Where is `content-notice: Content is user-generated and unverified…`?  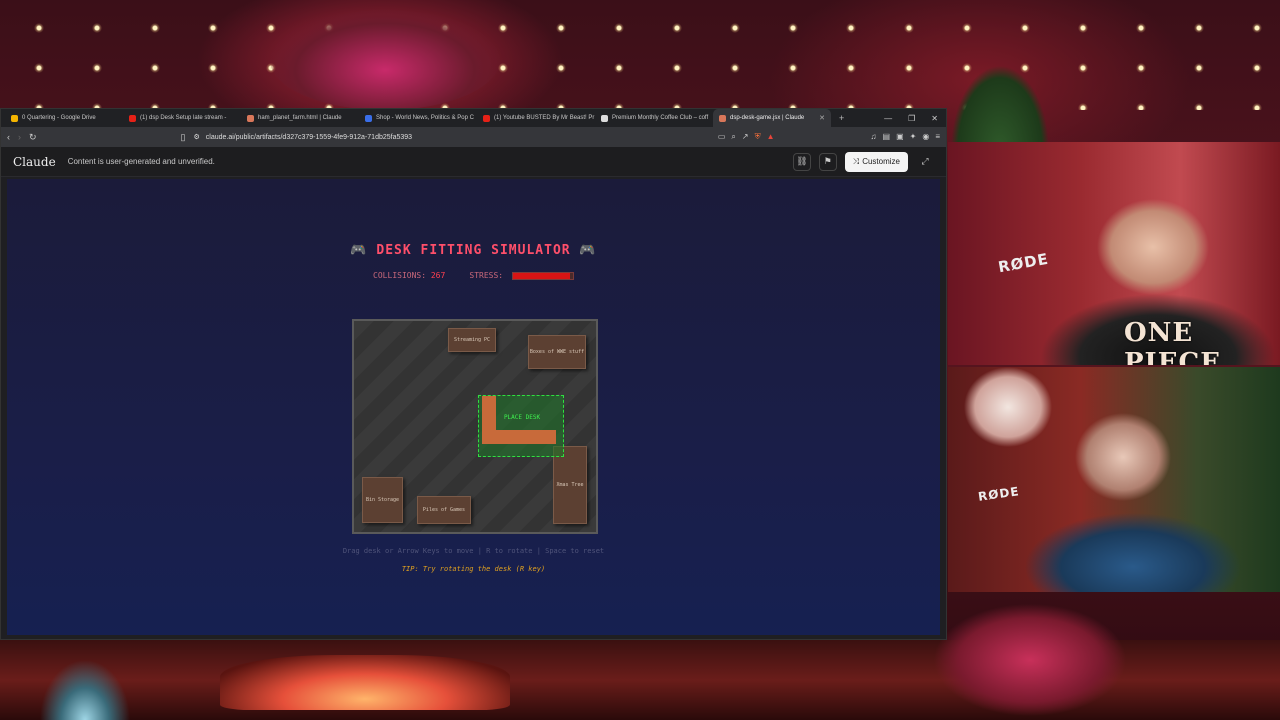 content-notice: Content is user-generated and unverified… is located at coordinates (141, 161).